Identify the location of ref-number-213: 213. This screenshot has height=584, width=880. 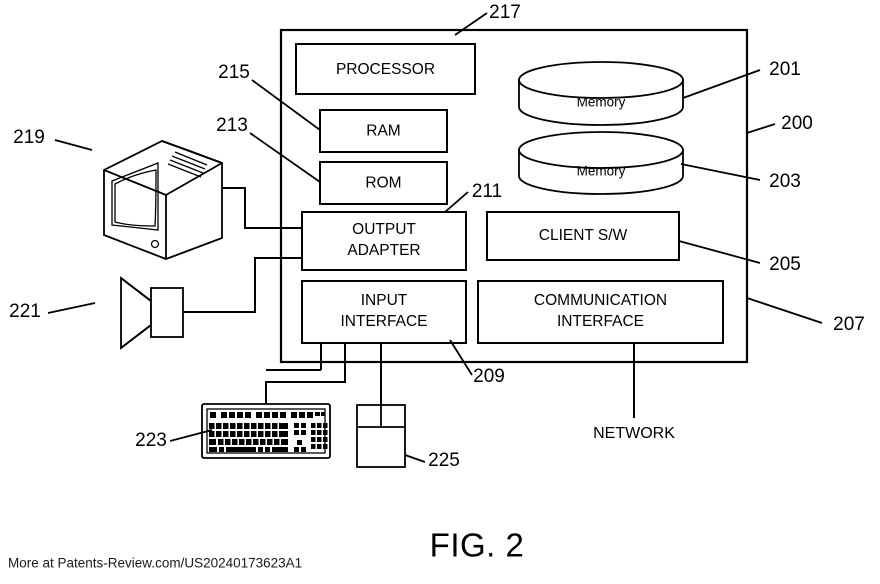
(232, 125).